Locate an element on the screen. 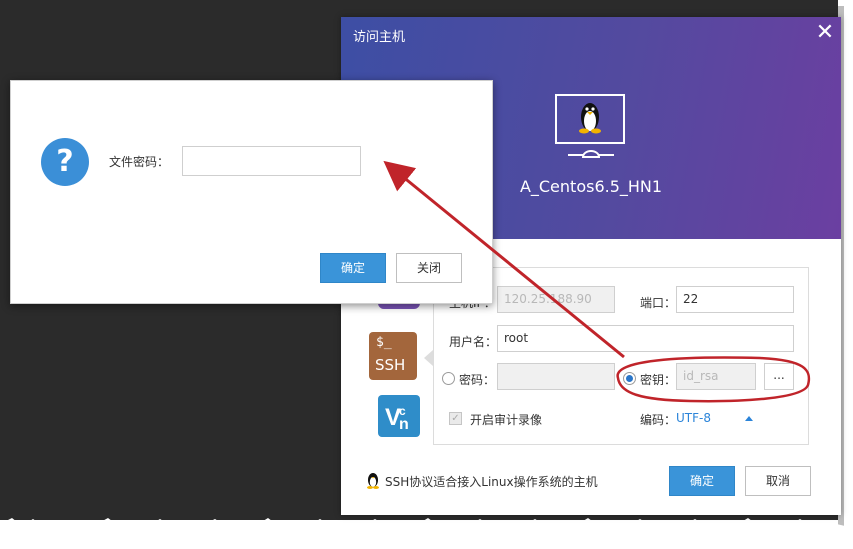 Image resolution: width=853 pixels, height=549 pixels. key-label: 密钥： is located at coordinates (658, 380).